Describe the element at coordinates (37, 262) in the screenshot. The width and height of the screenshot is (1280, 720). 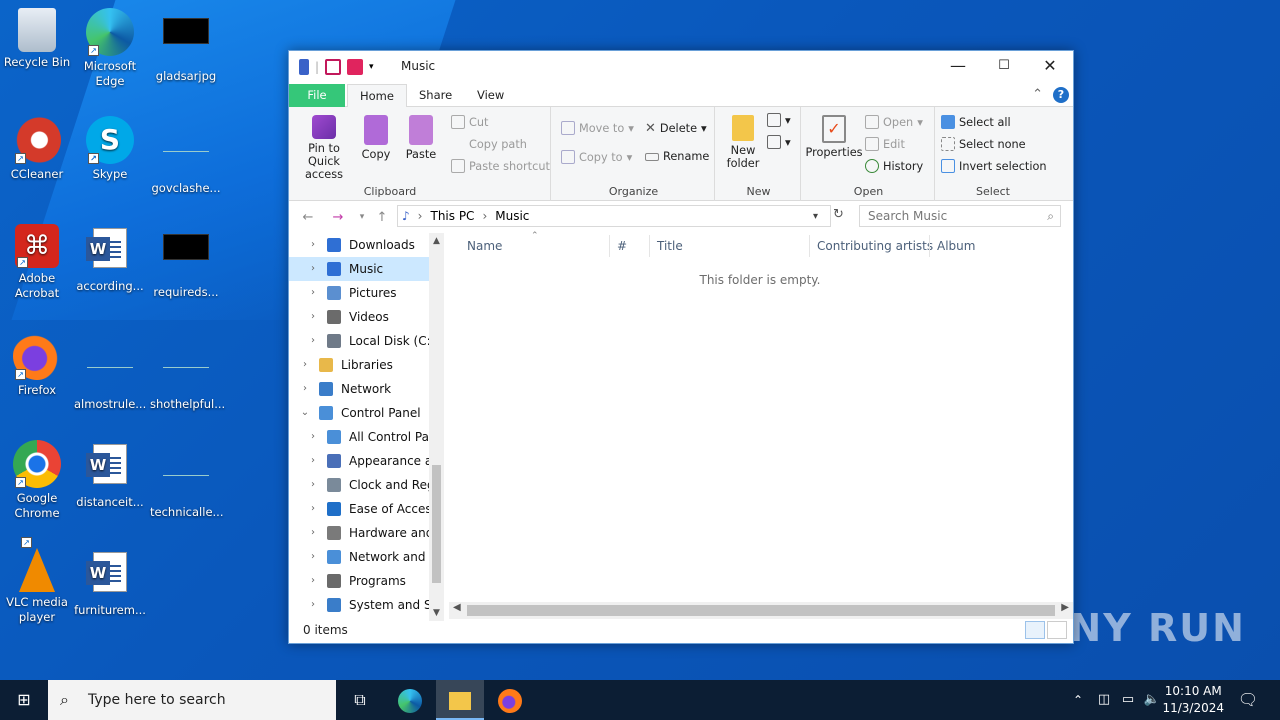
I see `desktop-icon-adobe-acrobat: ⌘ ↗ Adobe Acrobat` at that location.